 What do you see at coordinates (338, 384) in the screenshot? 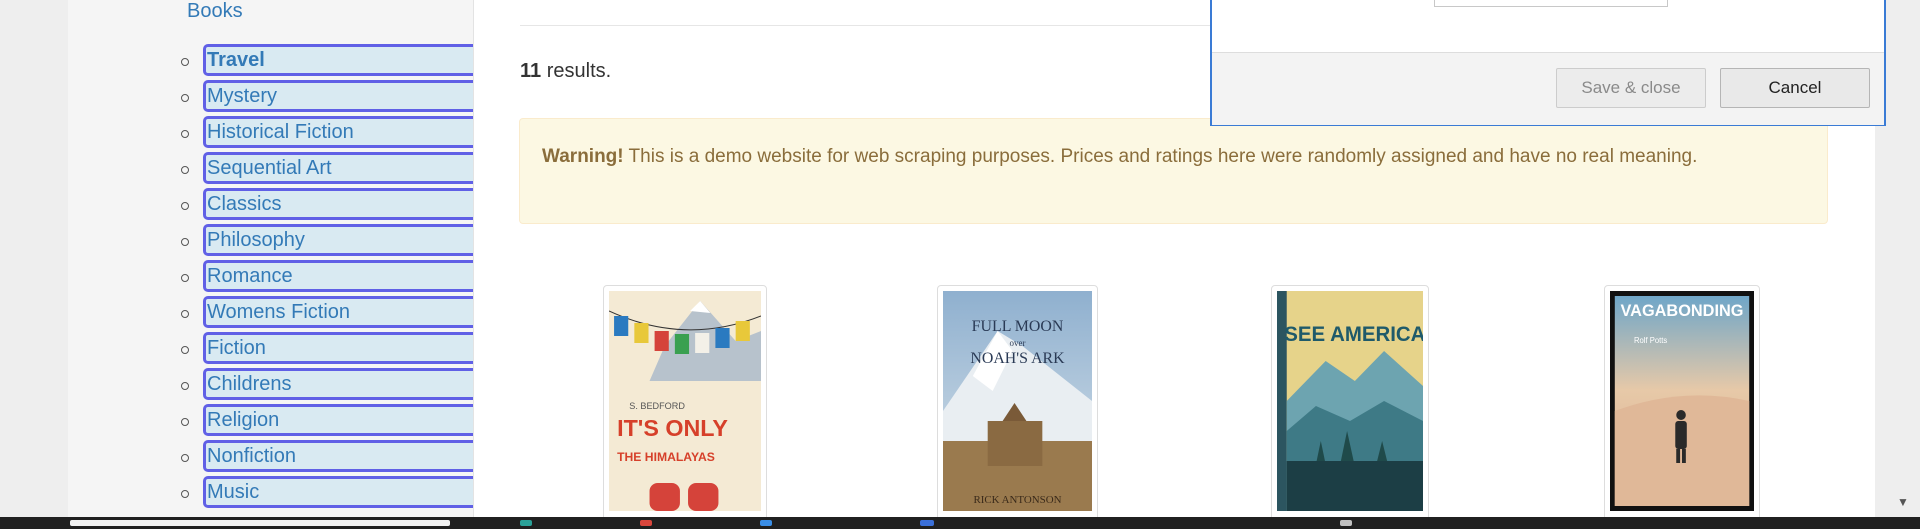
I see `category-link-childrens: Childrens` at bounding box center [338, 384].